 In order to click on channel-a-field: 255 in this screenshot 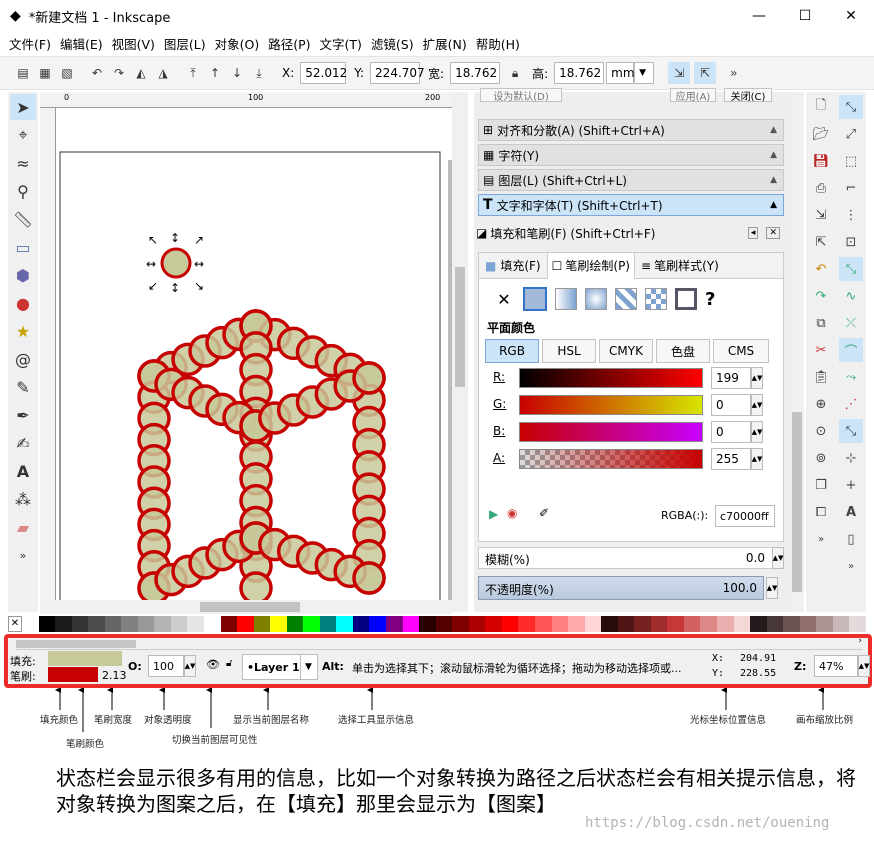, I will do `click(731, 459)`.